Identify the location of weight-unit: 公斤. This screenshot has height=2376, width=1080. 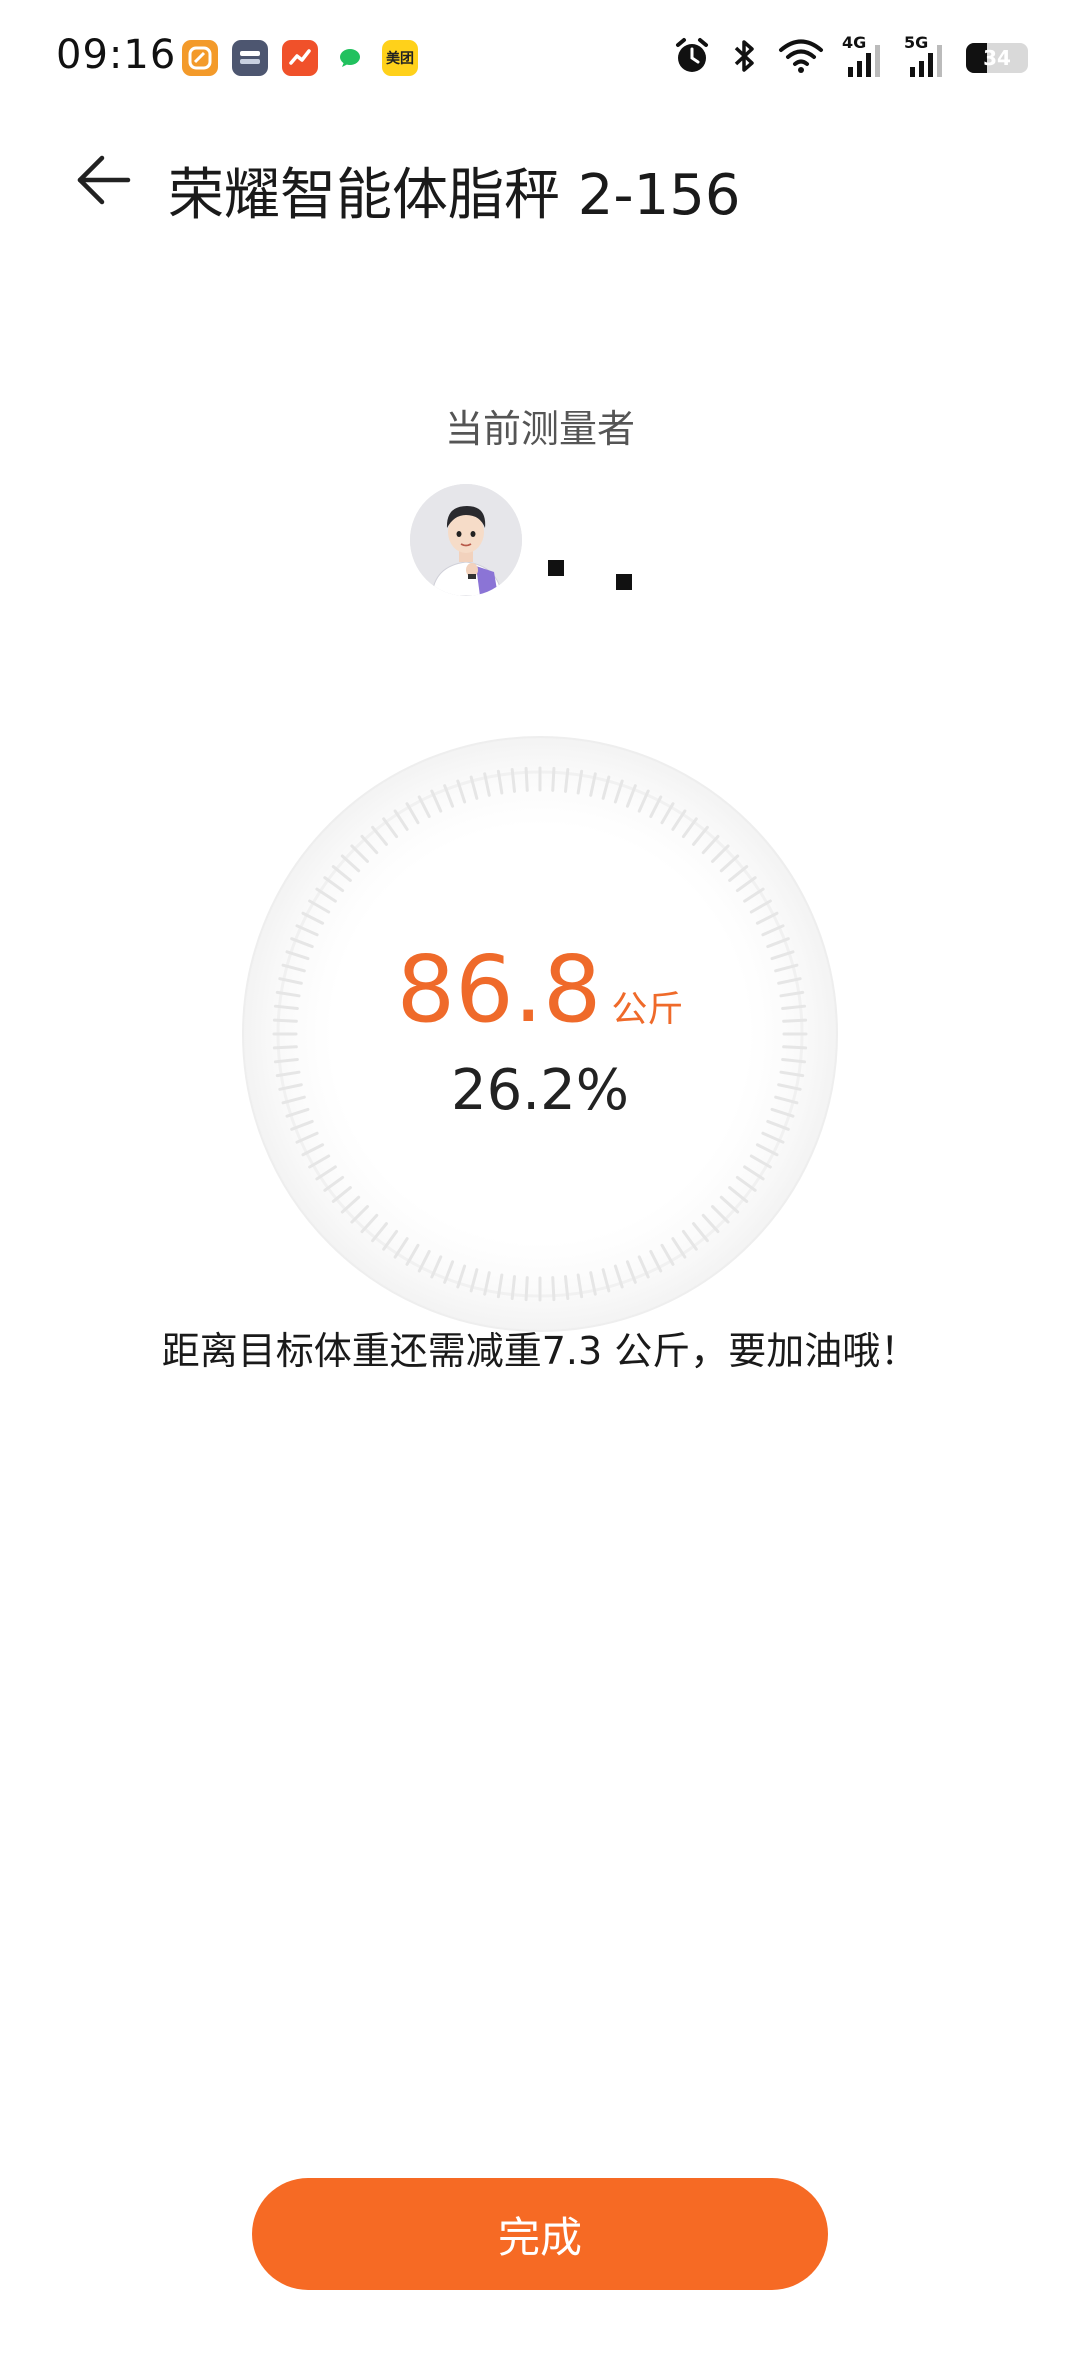
(647, 1009).